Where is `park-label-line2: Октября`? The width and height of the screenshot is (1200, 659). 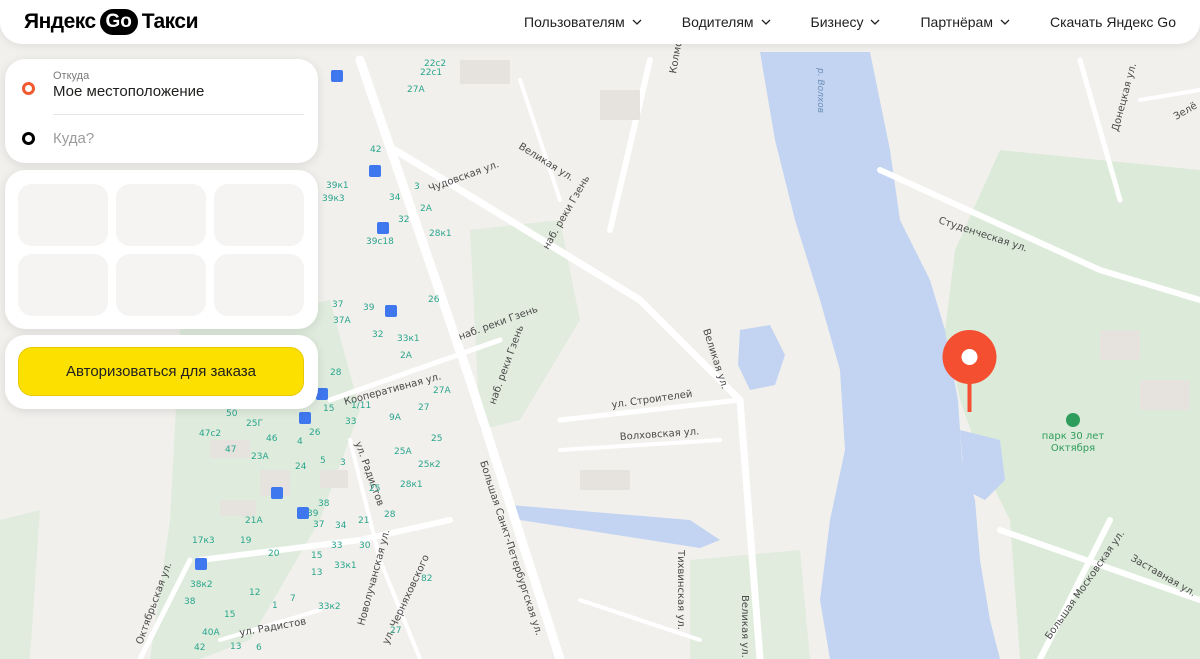 park-label-line2: Октября is located at coordinates (1073, 448).